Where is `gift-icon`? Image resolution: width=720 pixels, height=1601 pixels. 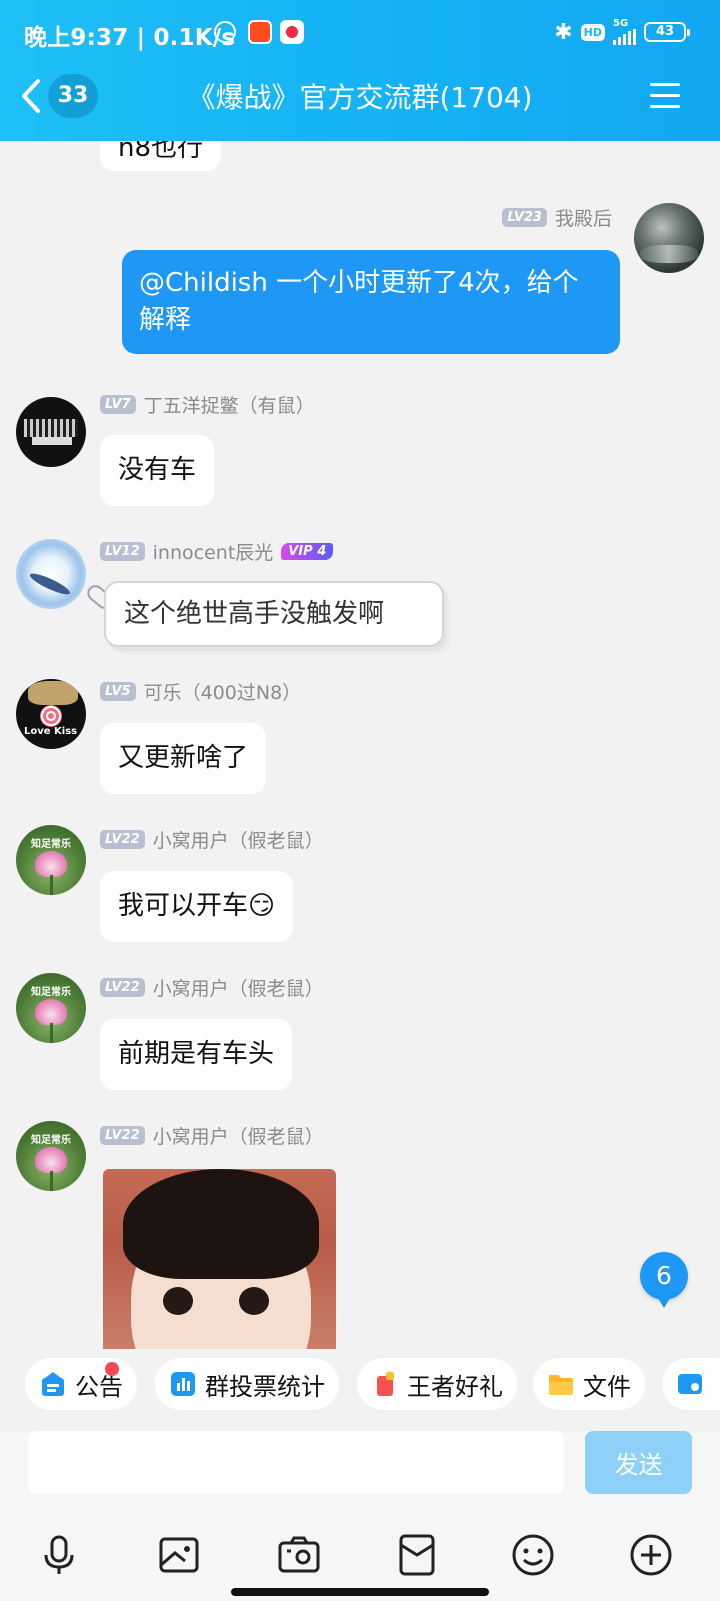
gift-icon is located at coordinates (385, 1384).